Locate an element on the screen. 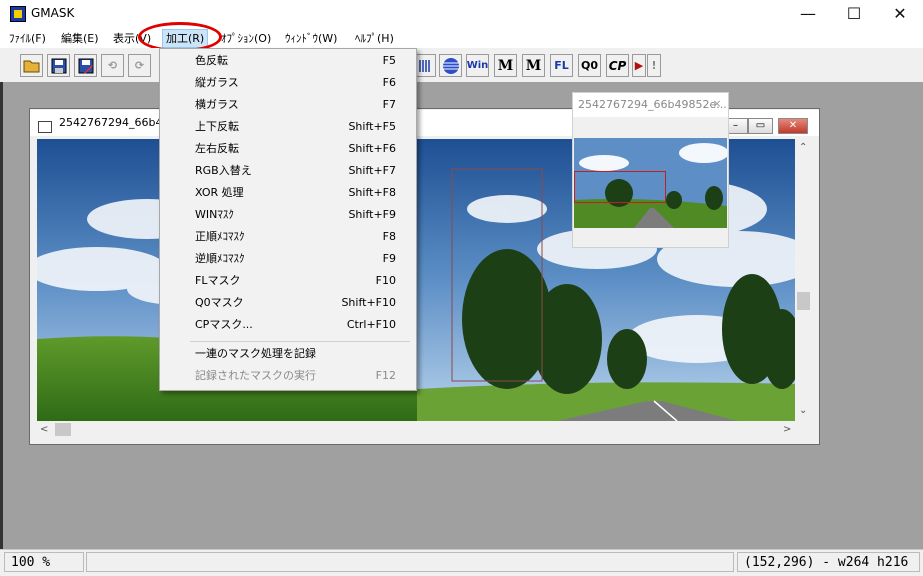  menu-item-label: 一連のマスク処理を記録 is located at coordinates (255, 353).